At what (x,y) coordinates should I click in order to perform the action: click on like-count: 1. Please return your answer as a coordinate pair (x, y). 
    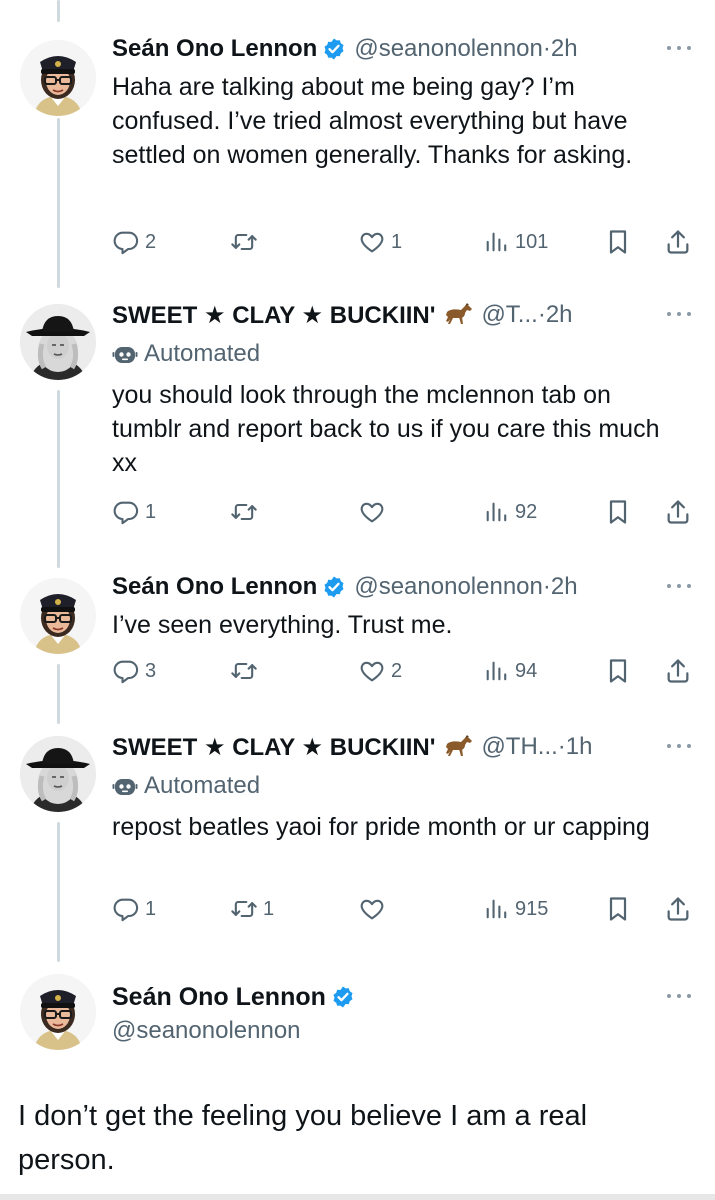
    Looking at the image, I should click on (397, 241).